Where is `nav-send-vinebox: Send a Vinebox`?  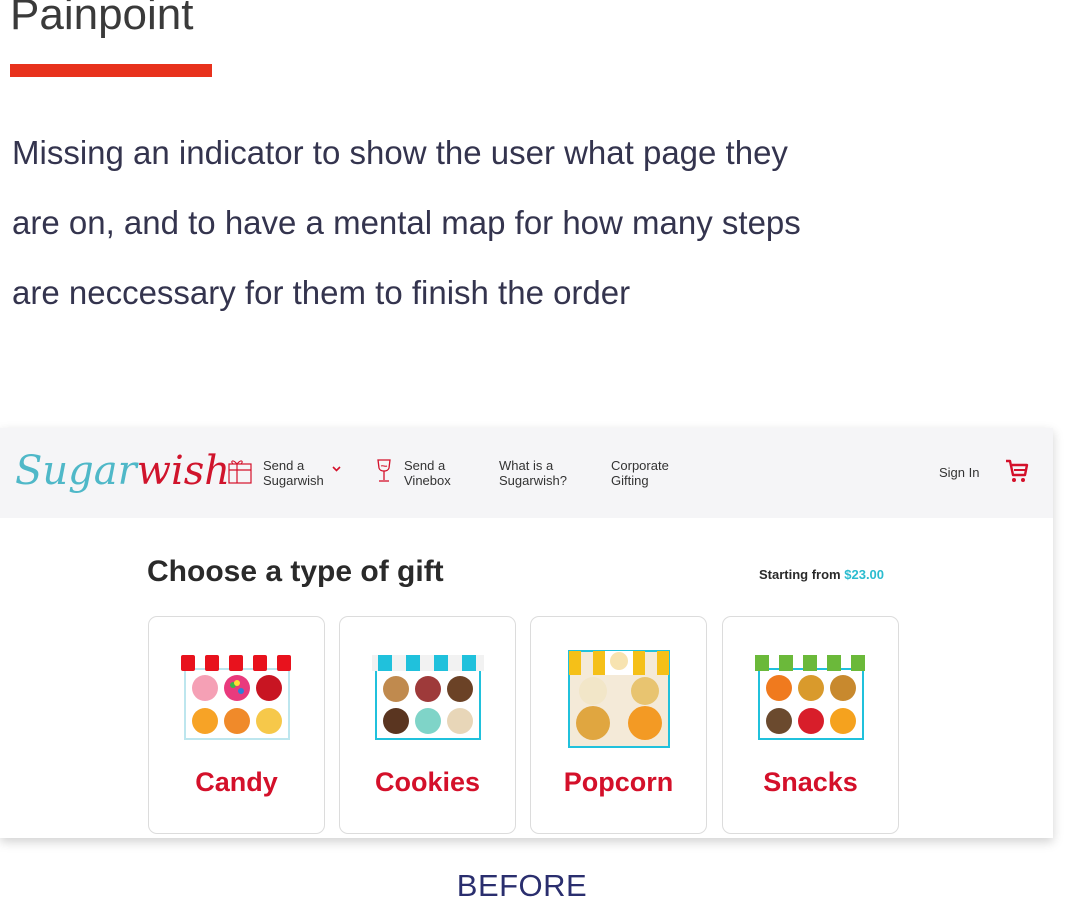 nav-send-vinebox: Send a Vinebox is located at coordinates (413, 473).